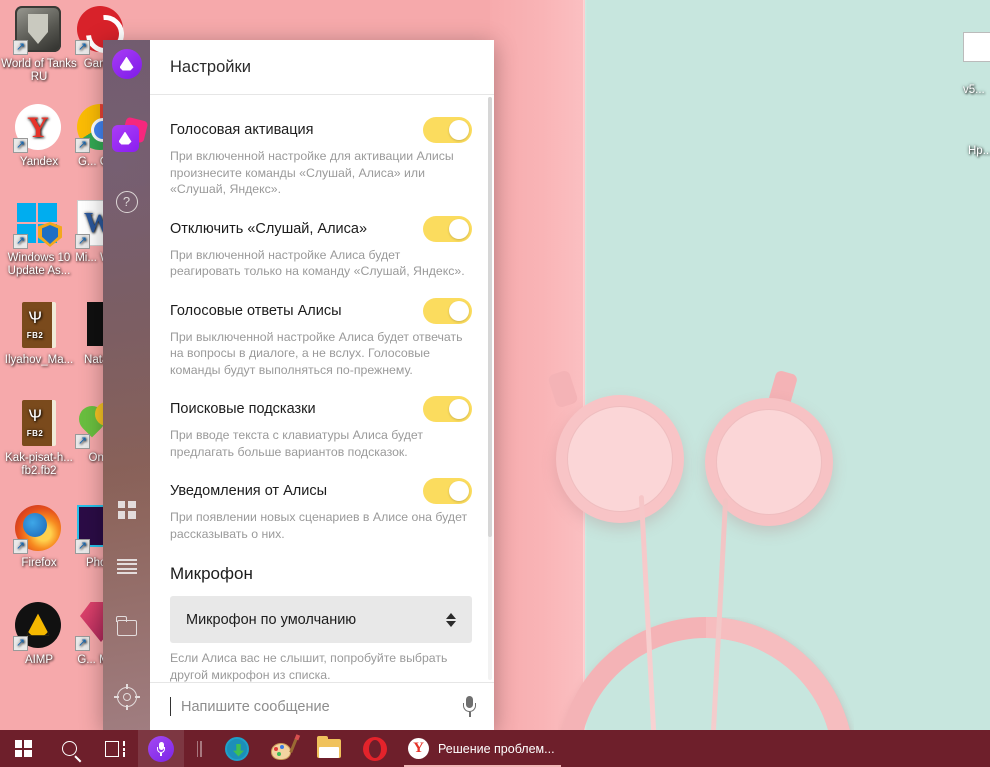 The image size is (990, 767). What do you see at coordinates (447, 491) in the screenshot?
I see `toggle-notifications` at bounding box center [447, 491].